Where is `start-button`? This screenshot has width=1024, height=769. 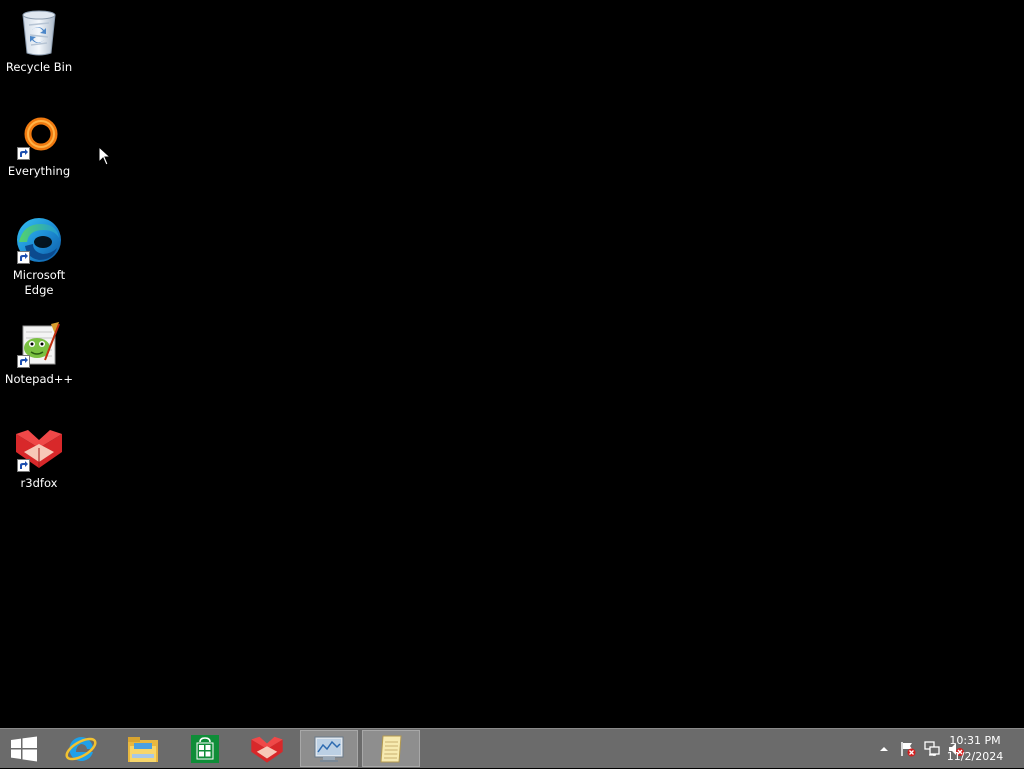 start-button is located at coordinates (24, 748).